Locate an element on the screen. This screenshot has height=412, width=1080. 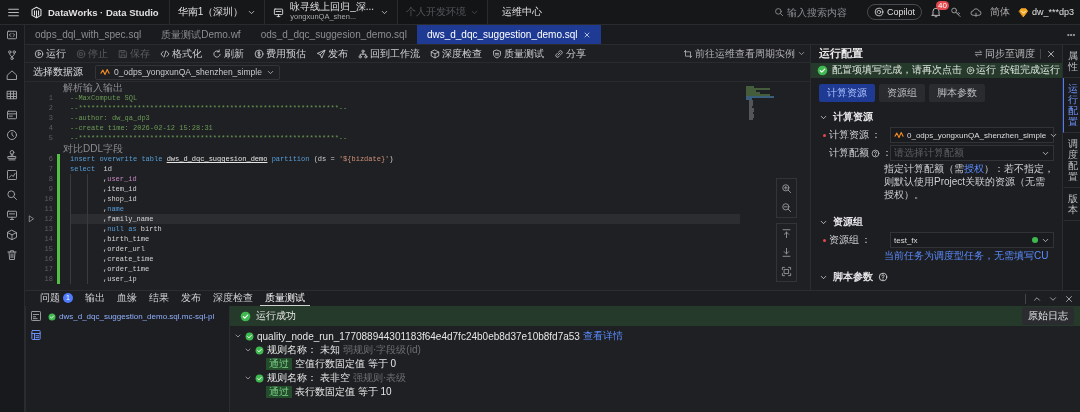
zoom-in-icon is located at coordinates (786, 188).